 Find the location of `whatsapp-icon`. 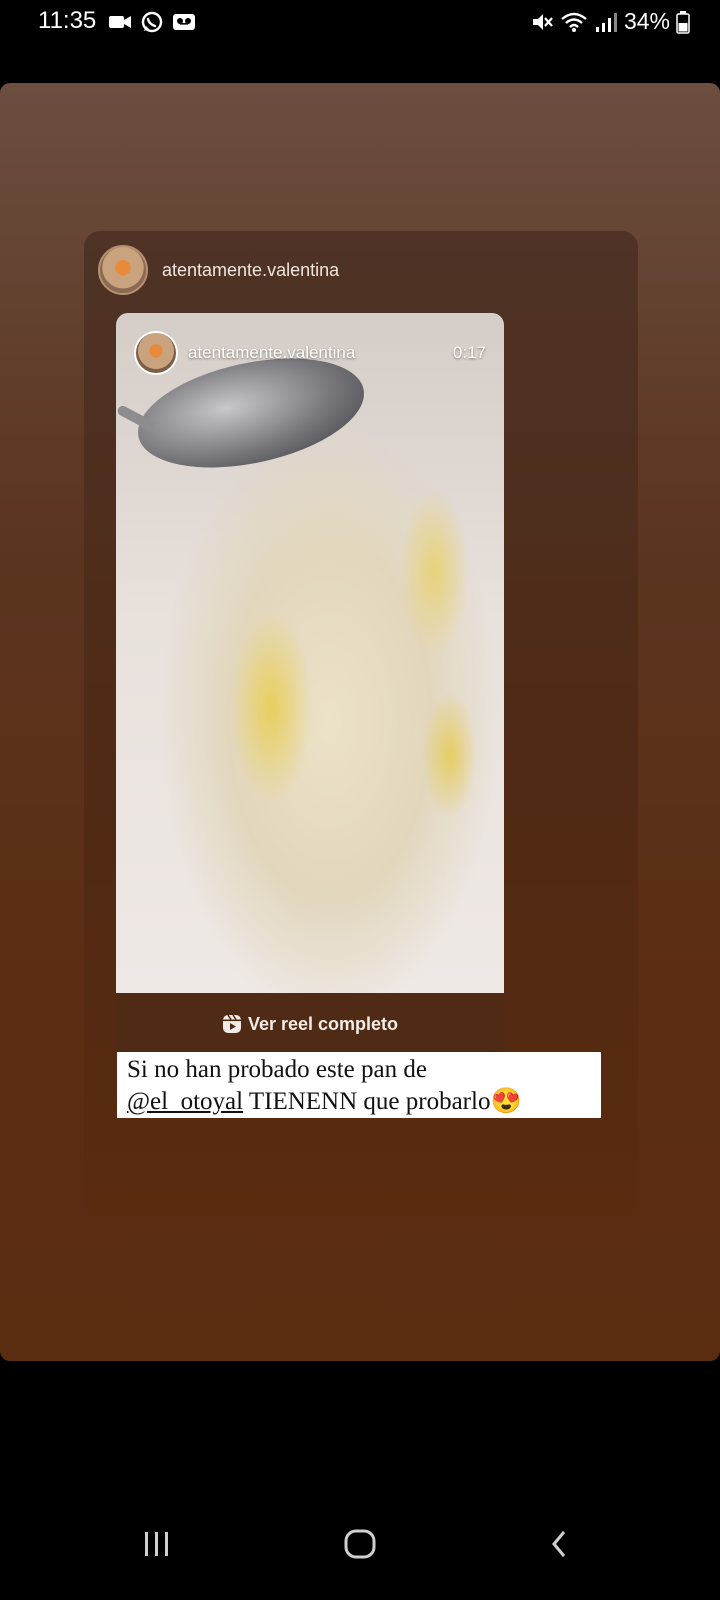

whatsapp-icon is located at coordinates (152, 22).